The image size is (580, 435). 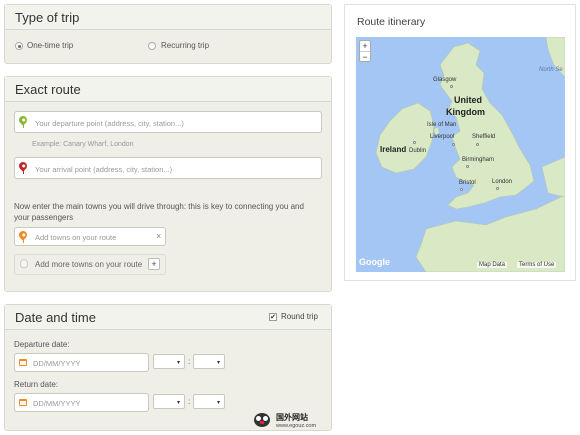 I want to click on sheffield-marker, so click(x=477, y=144).